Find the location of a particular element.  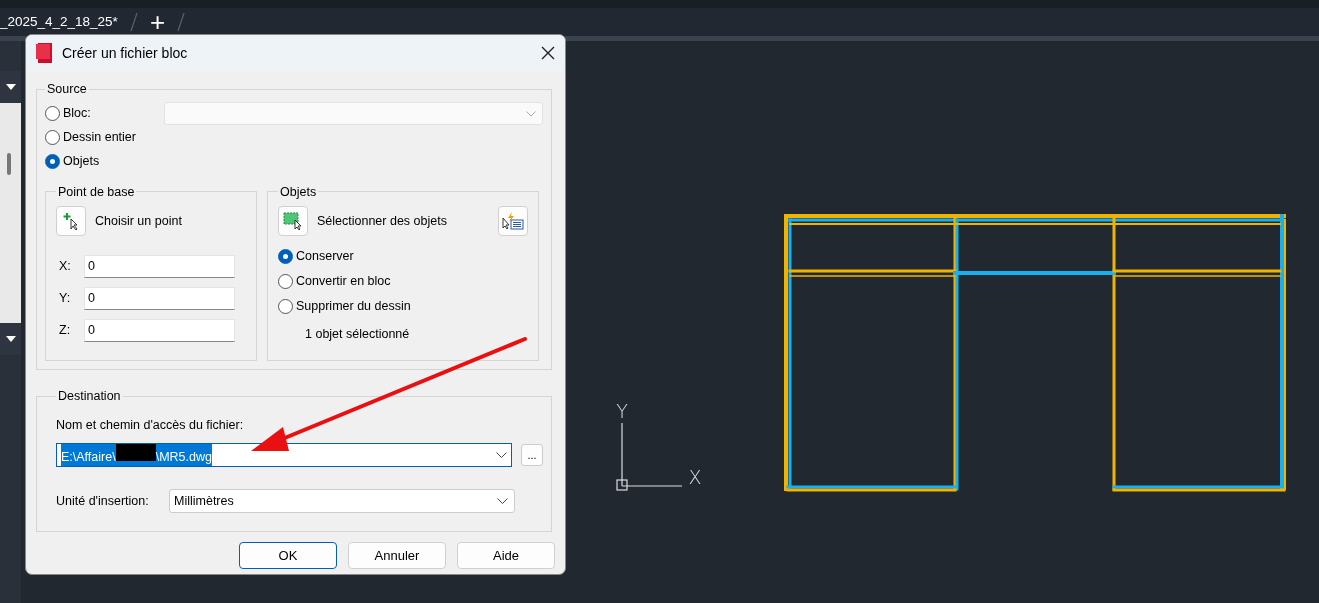

radio-label: Objets is located at coordinates (81, 162).